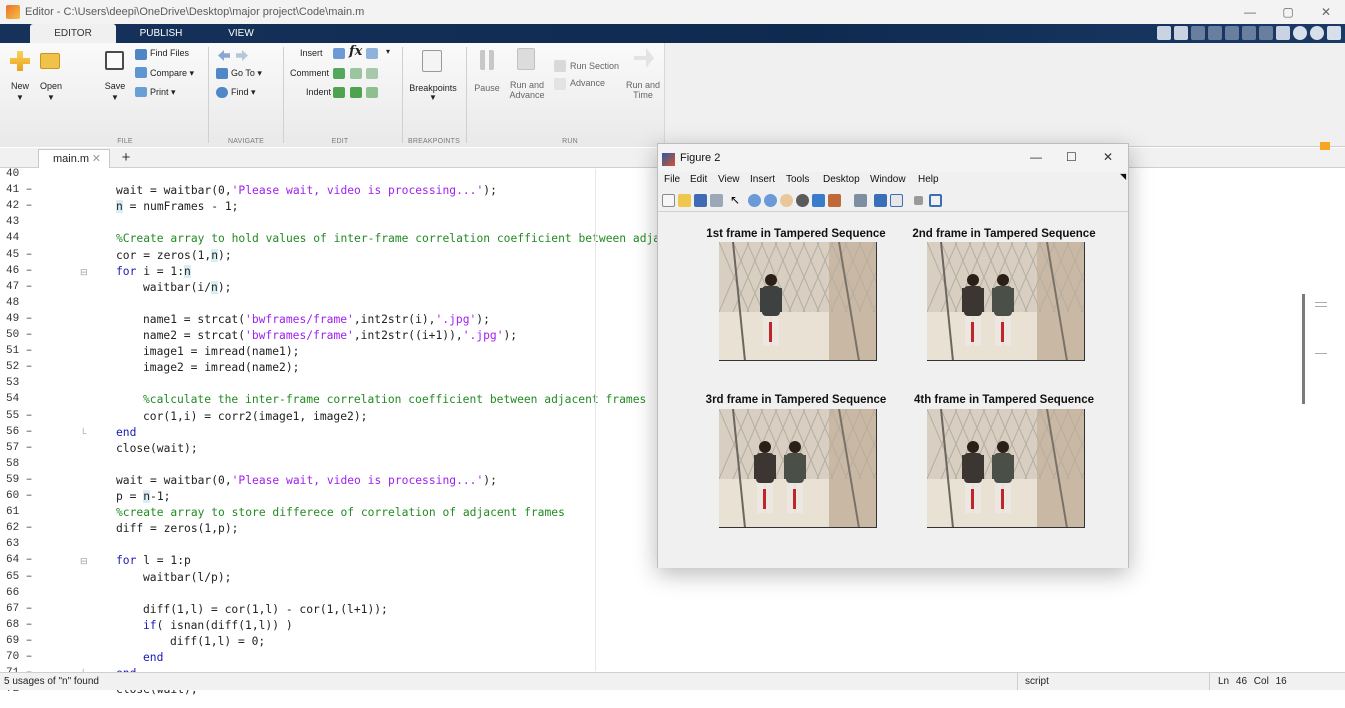 Image resolution: width=1345 pixels, height=708 pixels. What do you see at coordinates (20, 61) in the screenshot?
I see `new-icon` at bounding box center [20, 61].